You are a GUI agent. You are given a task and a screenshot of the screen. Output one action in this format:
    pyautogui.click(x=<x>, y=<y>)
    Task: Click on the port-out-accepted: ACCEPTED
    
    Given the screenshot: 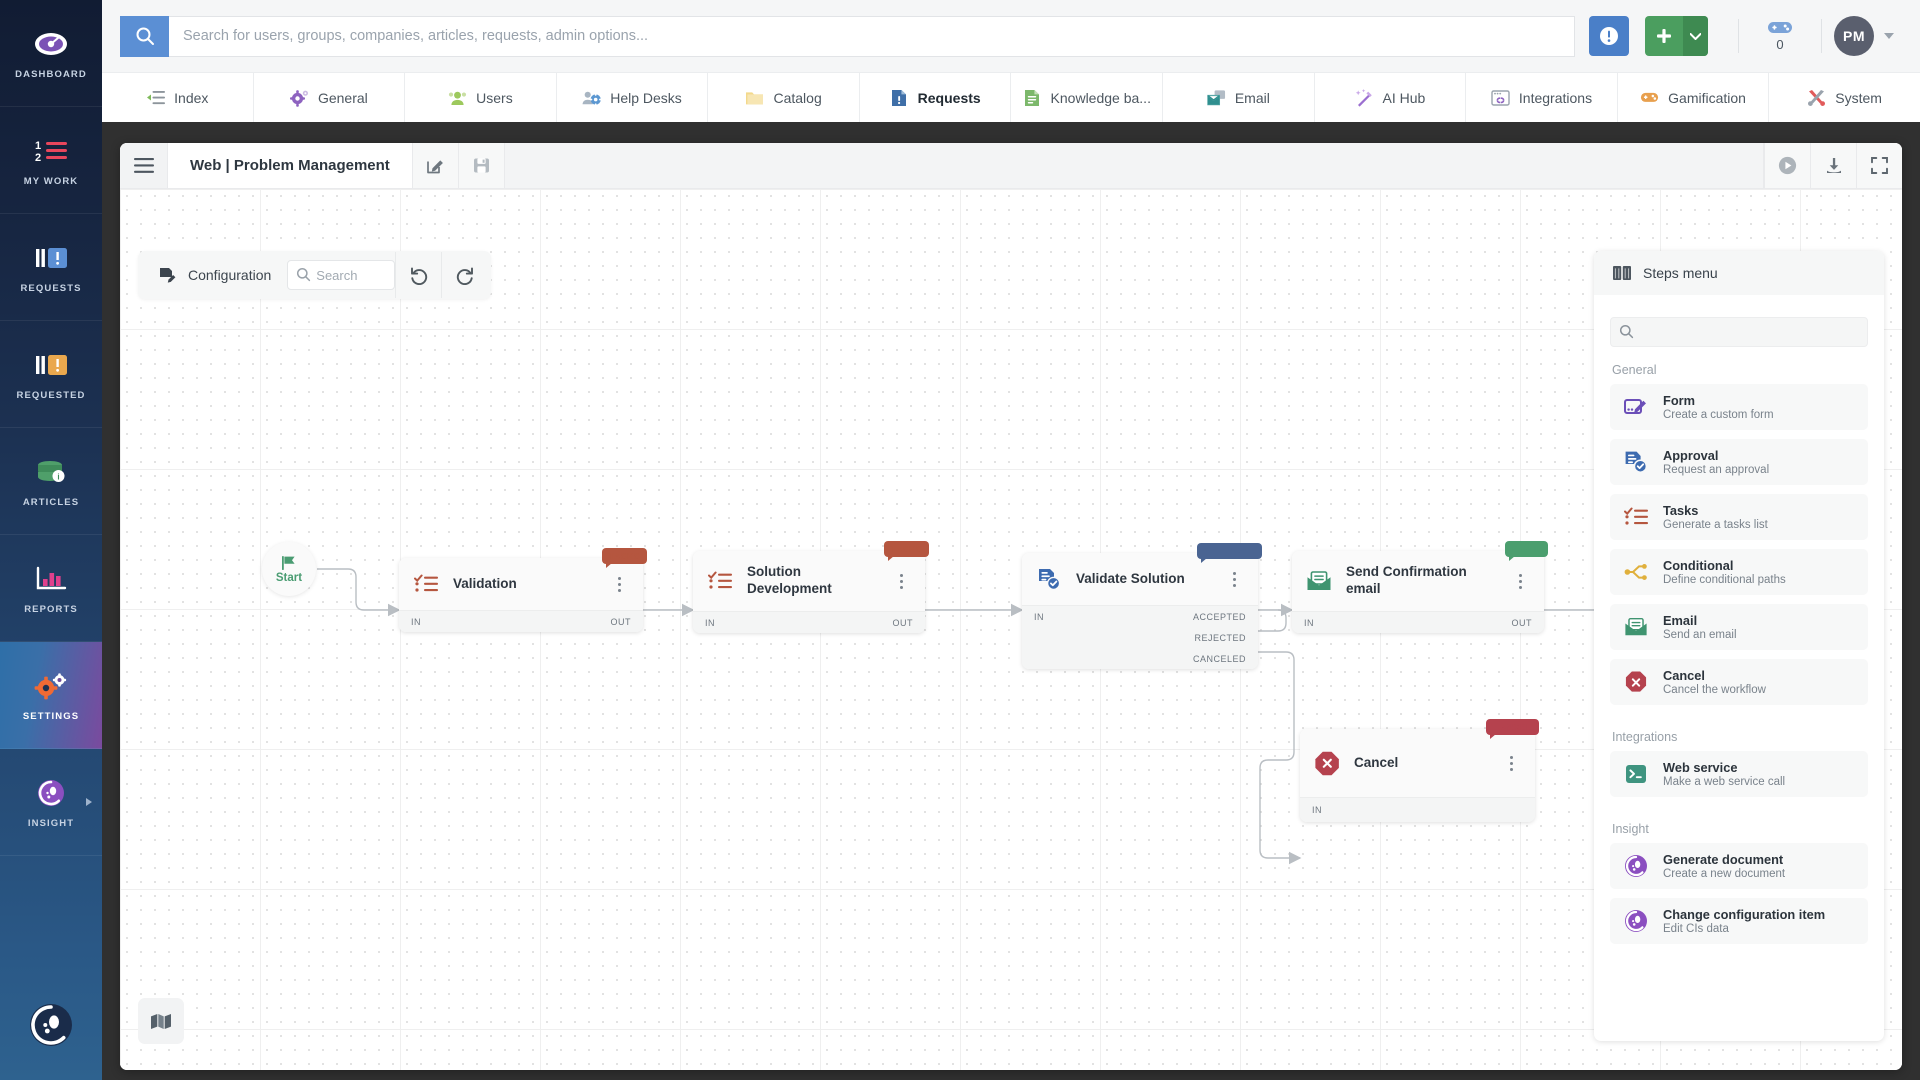 What is the action you would take?
    pyautogui.click(x=1219, y=617)
    